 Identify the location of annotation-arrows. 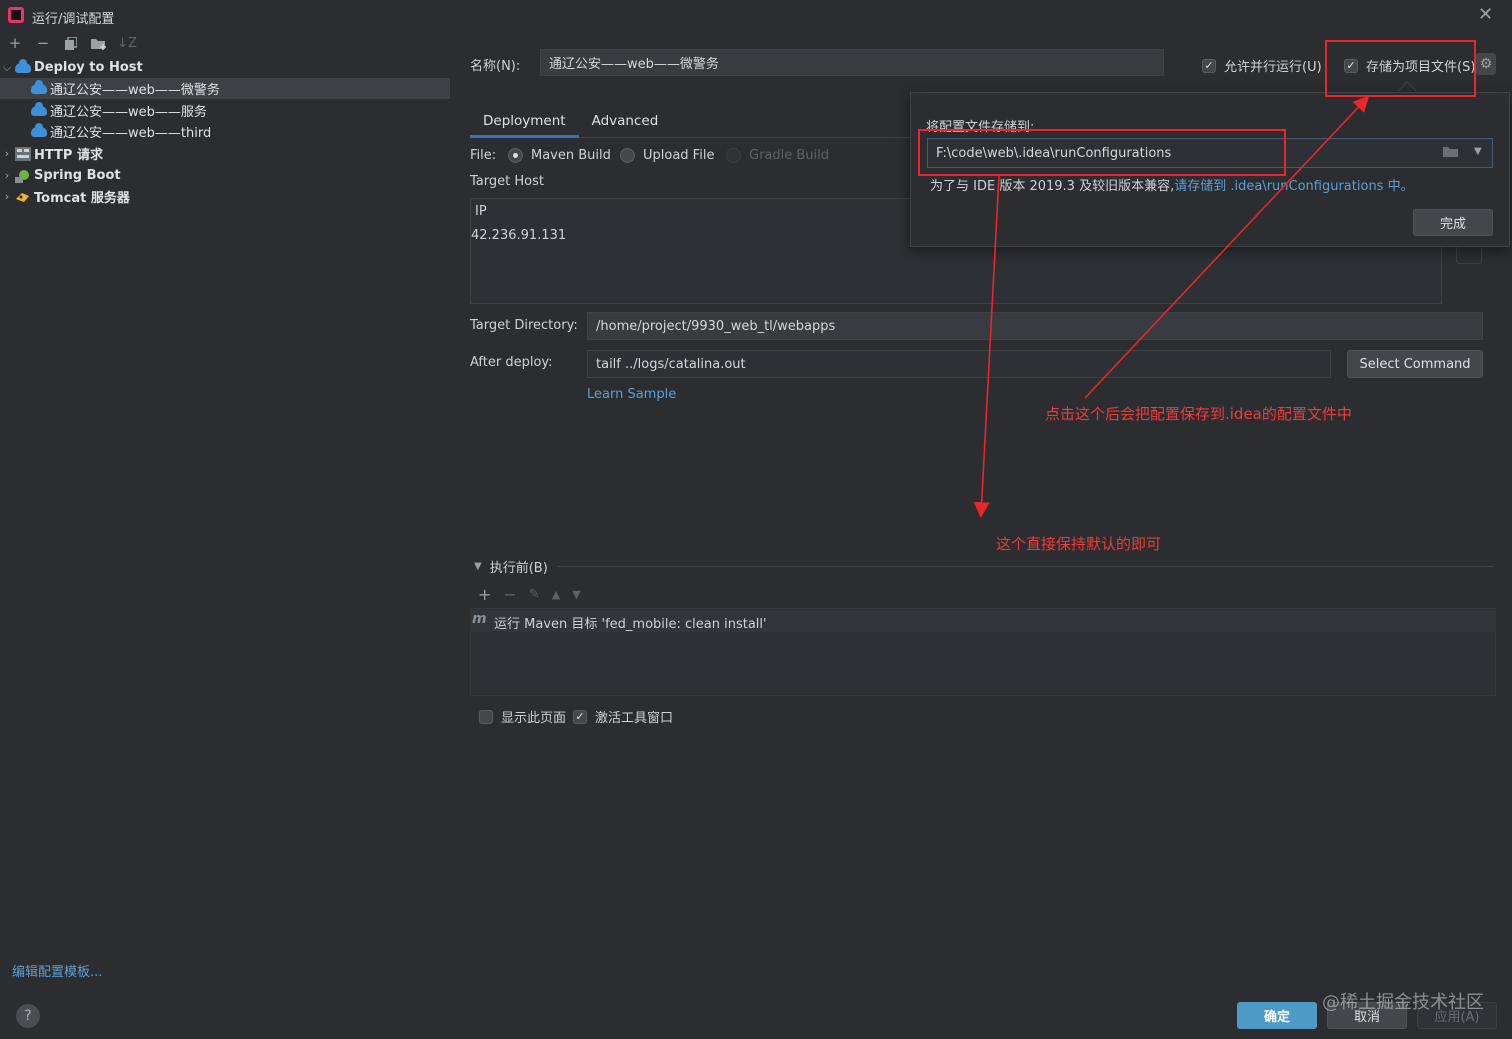
(1171, 307).